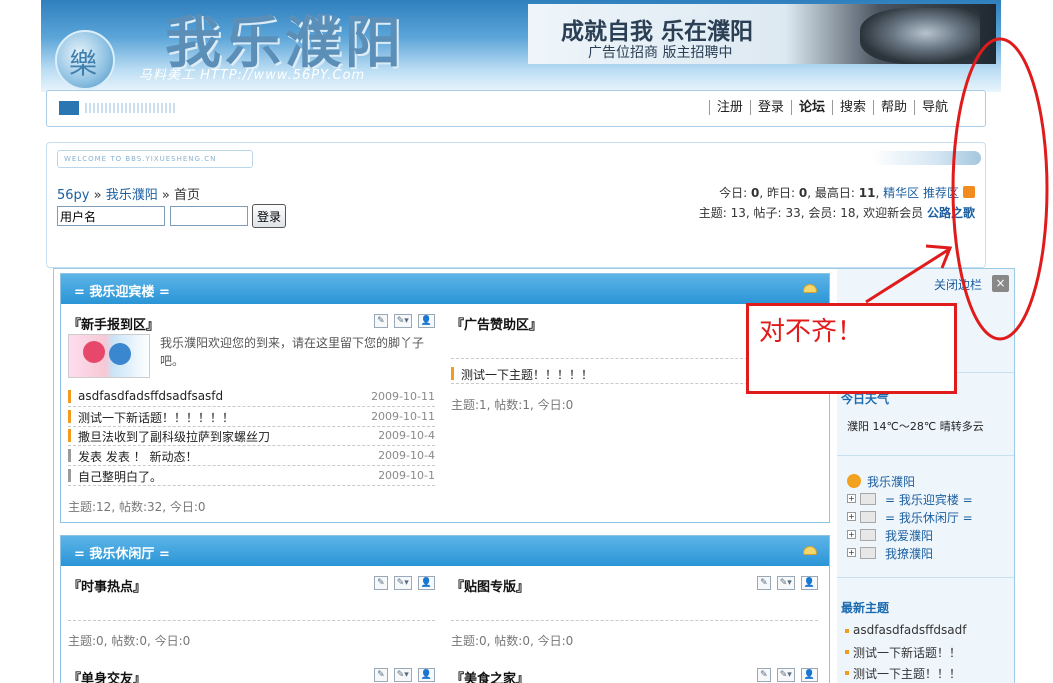 The width and height of the screenshot is (1053, 683). I want to click on rss-icon, so click(969, 192).